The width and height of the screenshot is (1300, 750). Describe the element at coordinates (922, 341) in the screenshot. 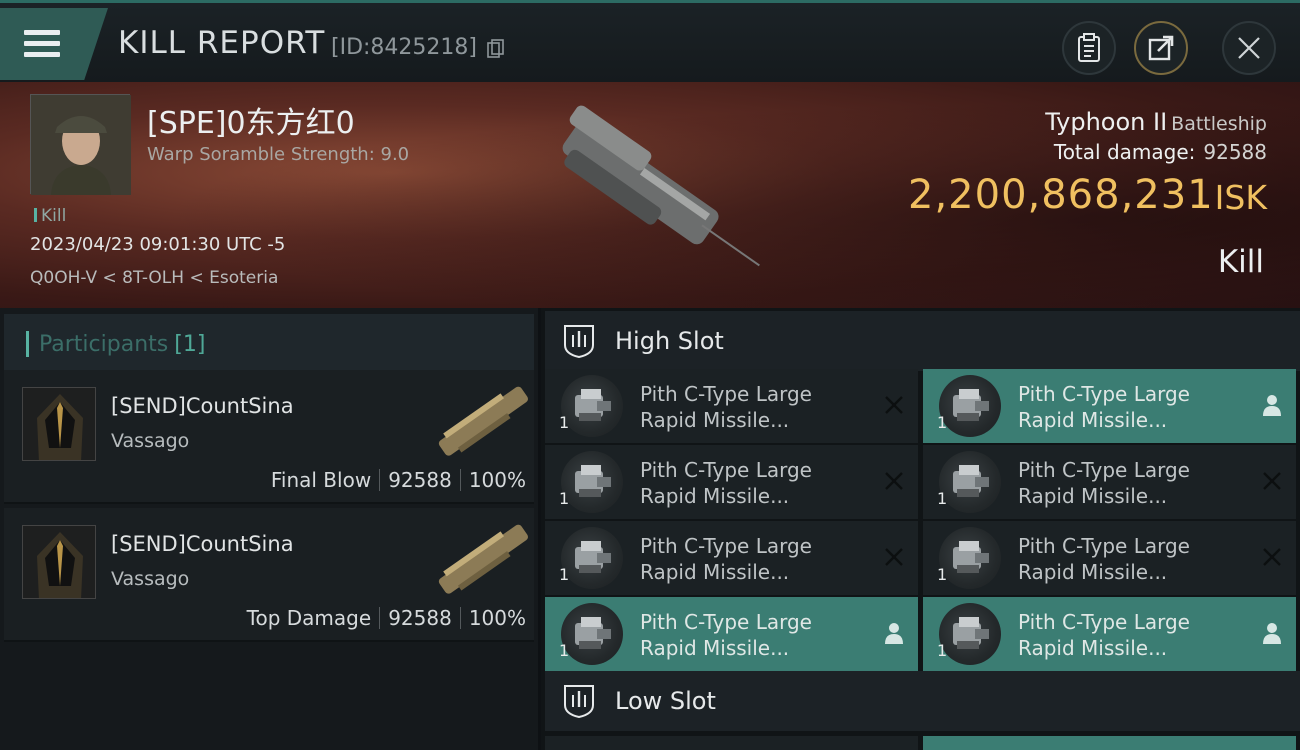

I see `high-slot-header: High Slot` at that location.